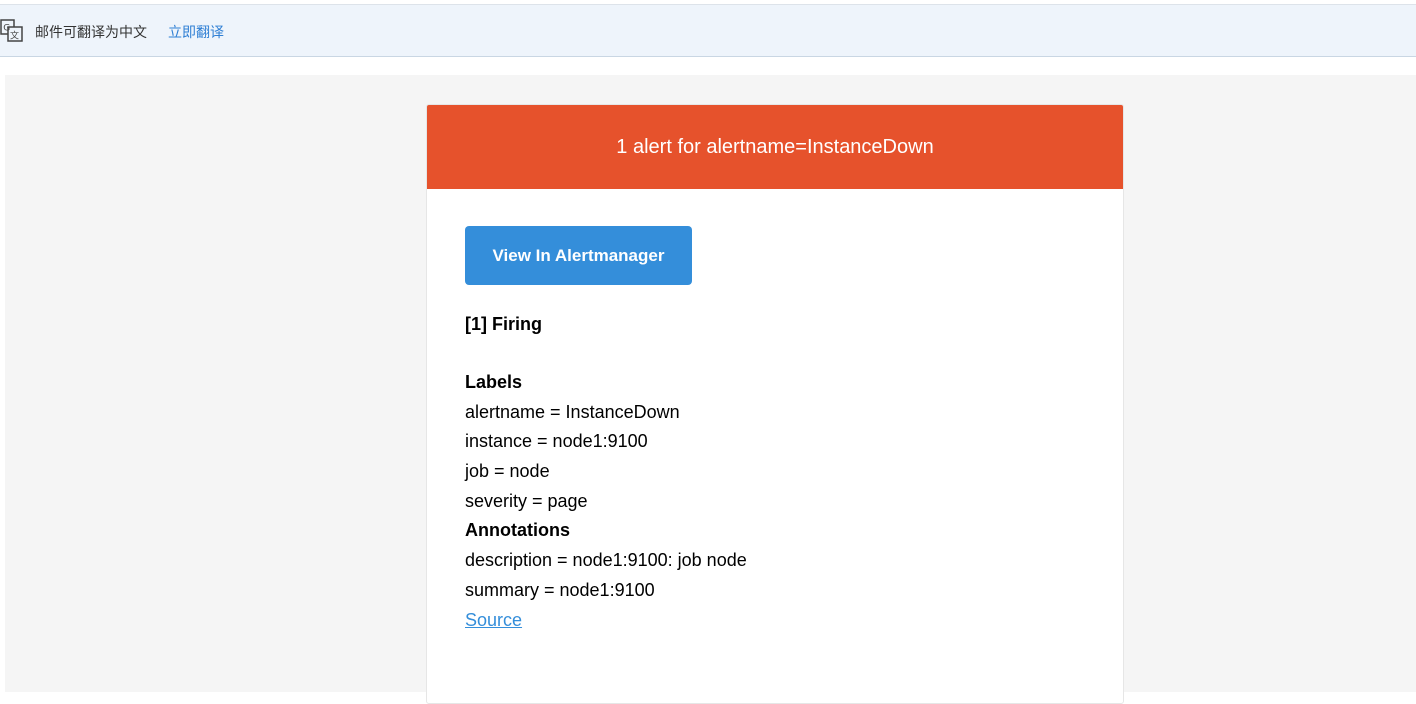 This screenshot has height=704, width=1416. I want to click on view-in-alertmanager-button: View In Alertmanager, so click(578, 255).